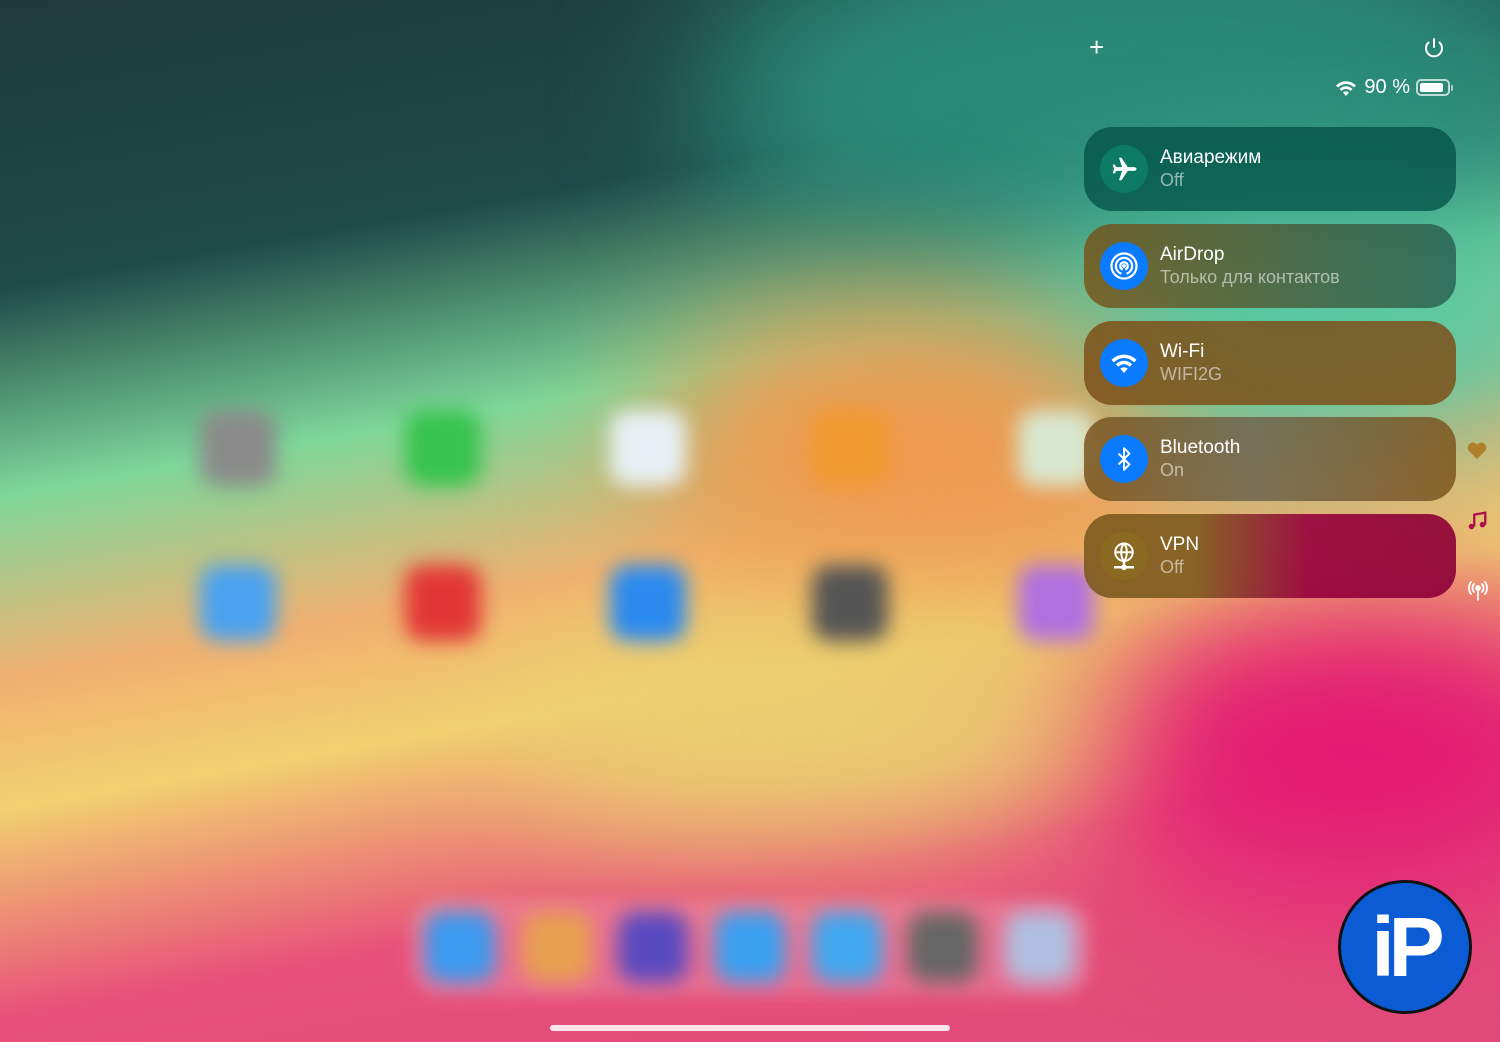 This screenshot has height=1042, width=1500. Describe the element at coordinates (1270, 459) in the screenshot. I see `tile-bluetooth: Bluetooth On` at that location.